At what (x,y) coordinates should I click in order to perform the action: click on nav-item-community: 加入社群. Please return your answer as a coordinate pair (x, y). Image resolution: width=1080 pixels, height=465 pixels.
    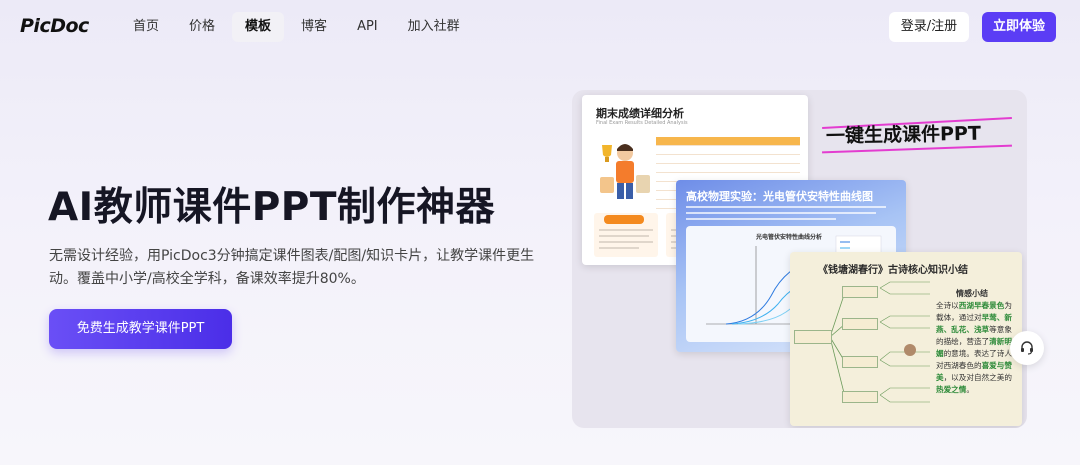
    Looking at the image, I should click on (434, 27).